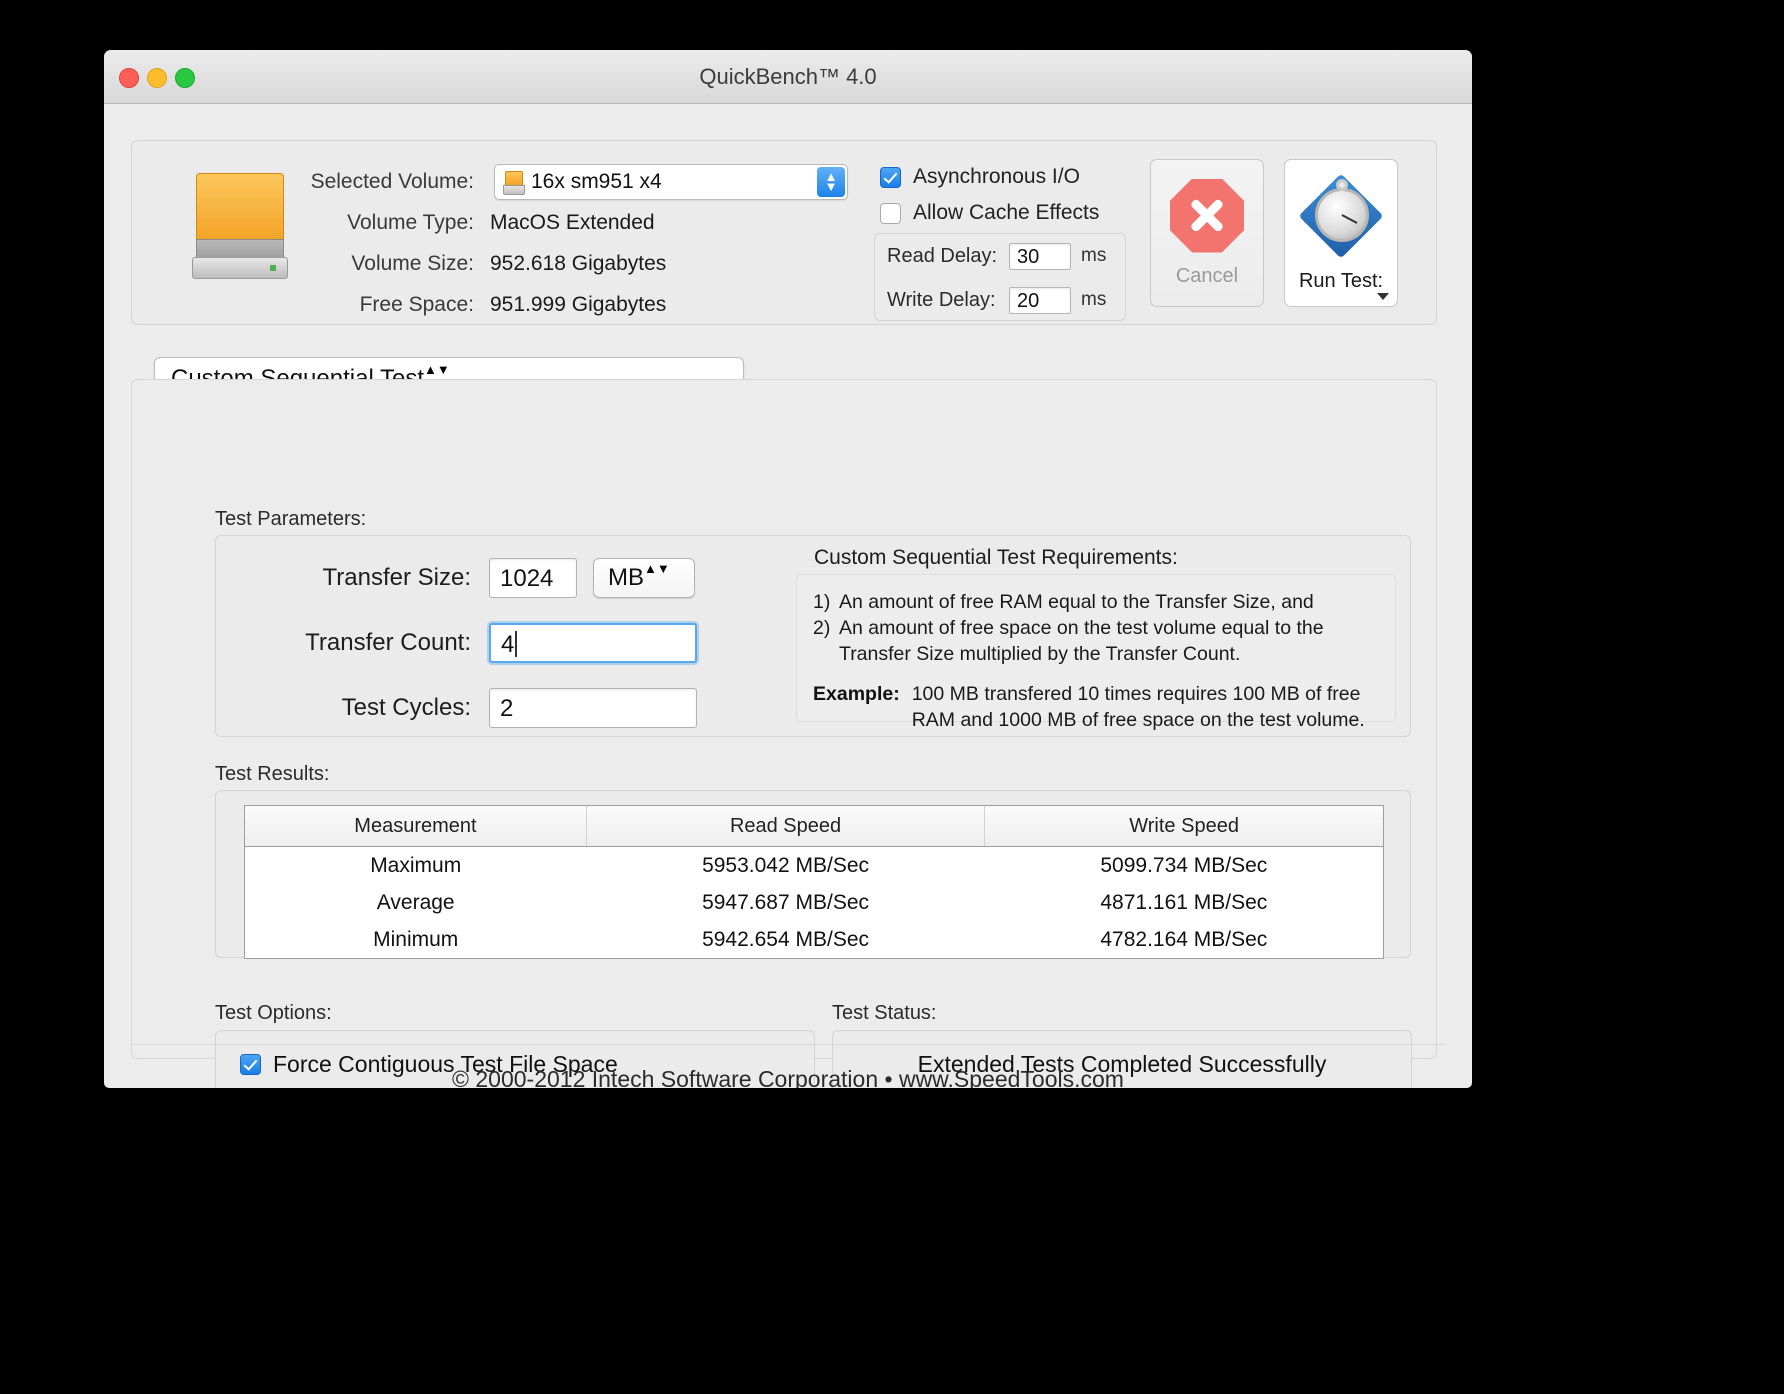  Describe the element at coordinates (412, 263) in the screenshot. I see `volume-size-label: Volume Size:` at that location.